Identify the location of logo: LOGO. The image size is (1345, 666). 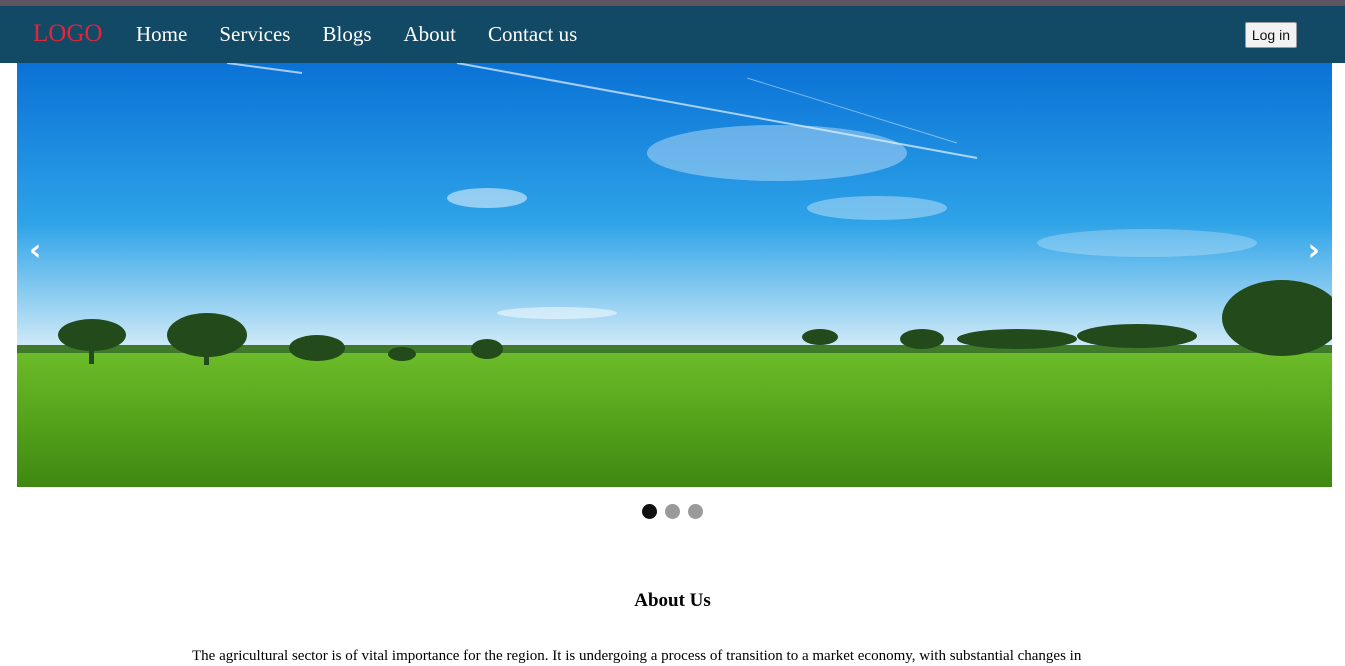
(67, 34).